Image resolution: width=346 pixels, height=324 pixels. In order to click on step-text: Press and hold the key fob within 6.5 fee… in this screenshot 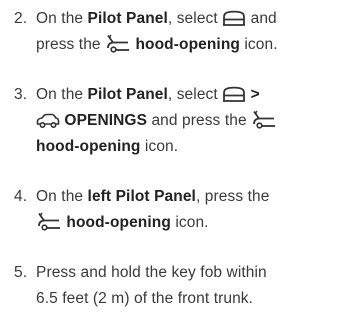, I will do `click(188, 286)`.